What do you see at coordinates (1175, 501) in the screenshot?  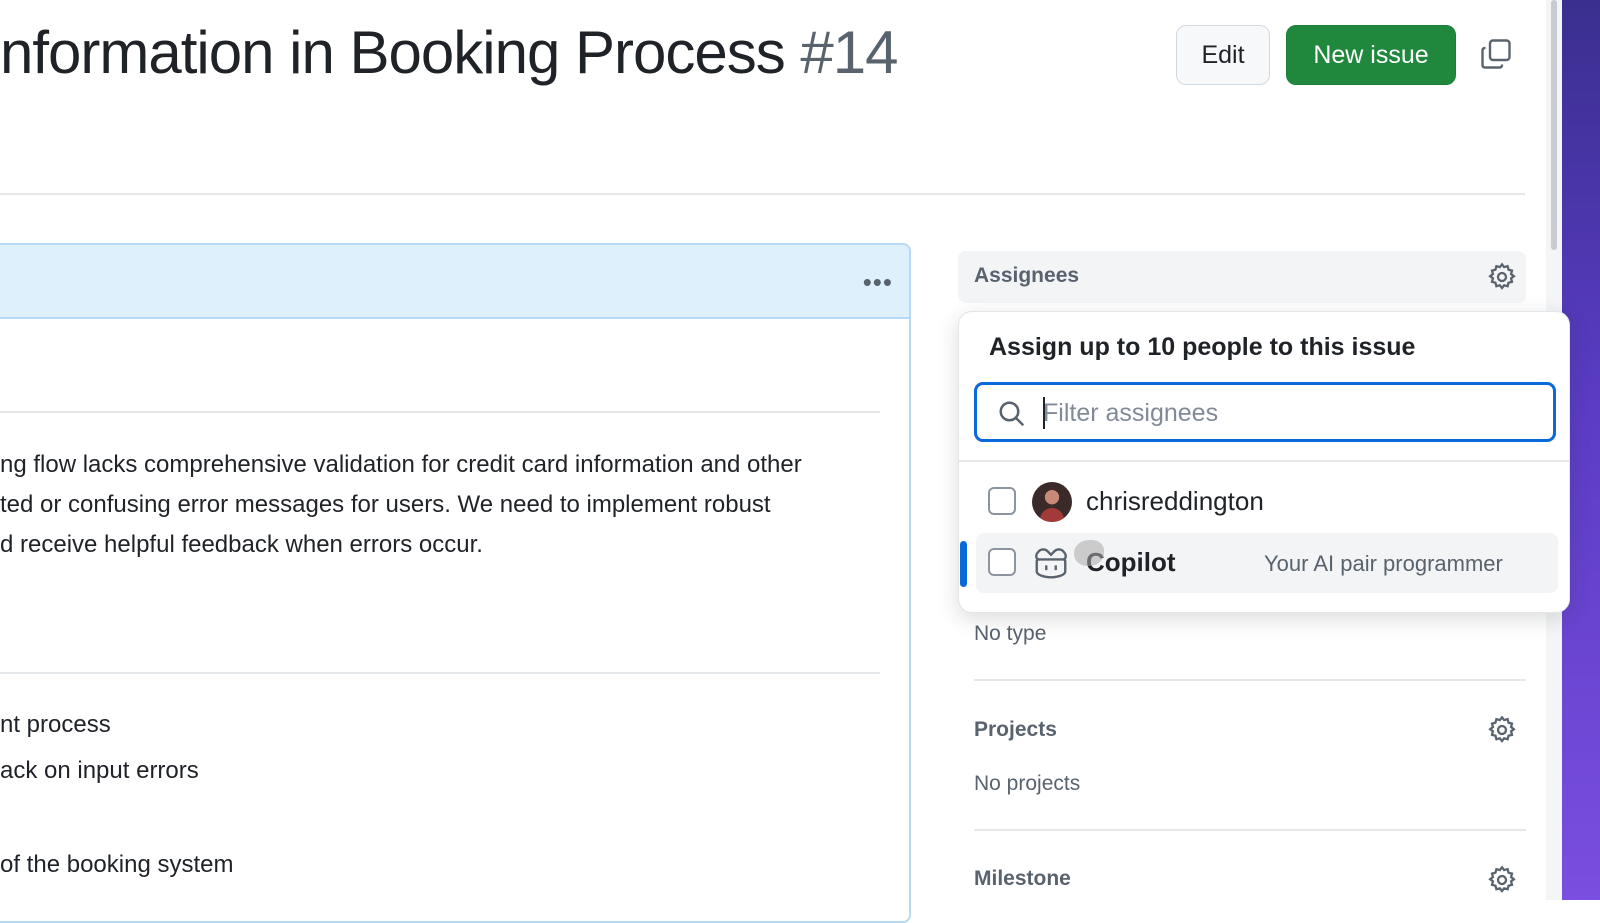 I see `assignee-name: chrisreddington` at bounding box center [1175, 501].